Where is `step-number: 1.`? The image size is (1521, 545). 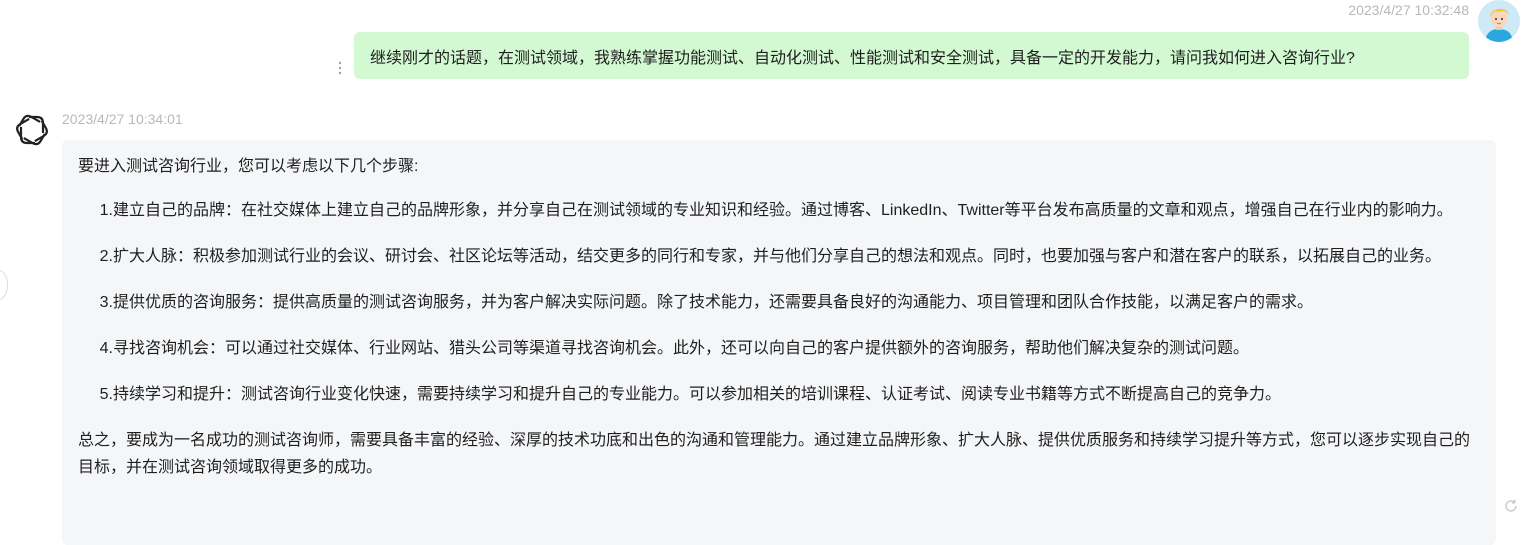 step-number: 1. is located at coordinates (106, 210).